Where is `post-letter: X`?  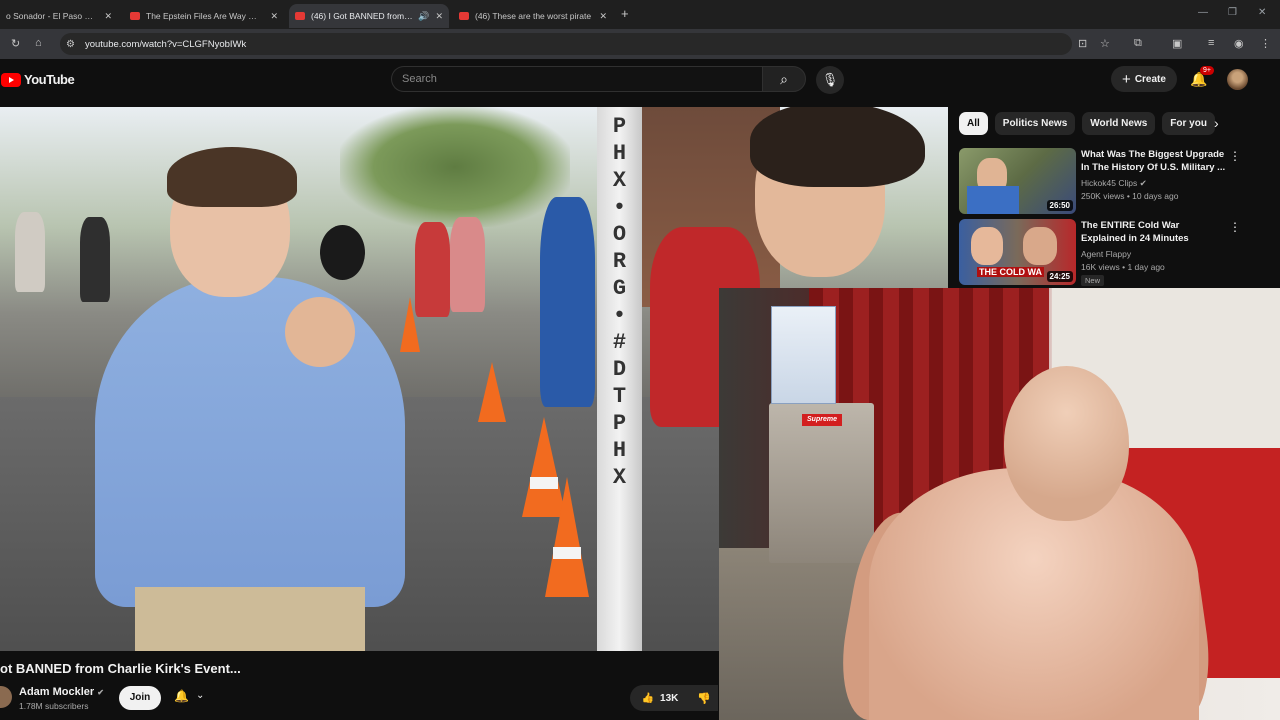 post-letter: X is located at coordinates (619, 180).